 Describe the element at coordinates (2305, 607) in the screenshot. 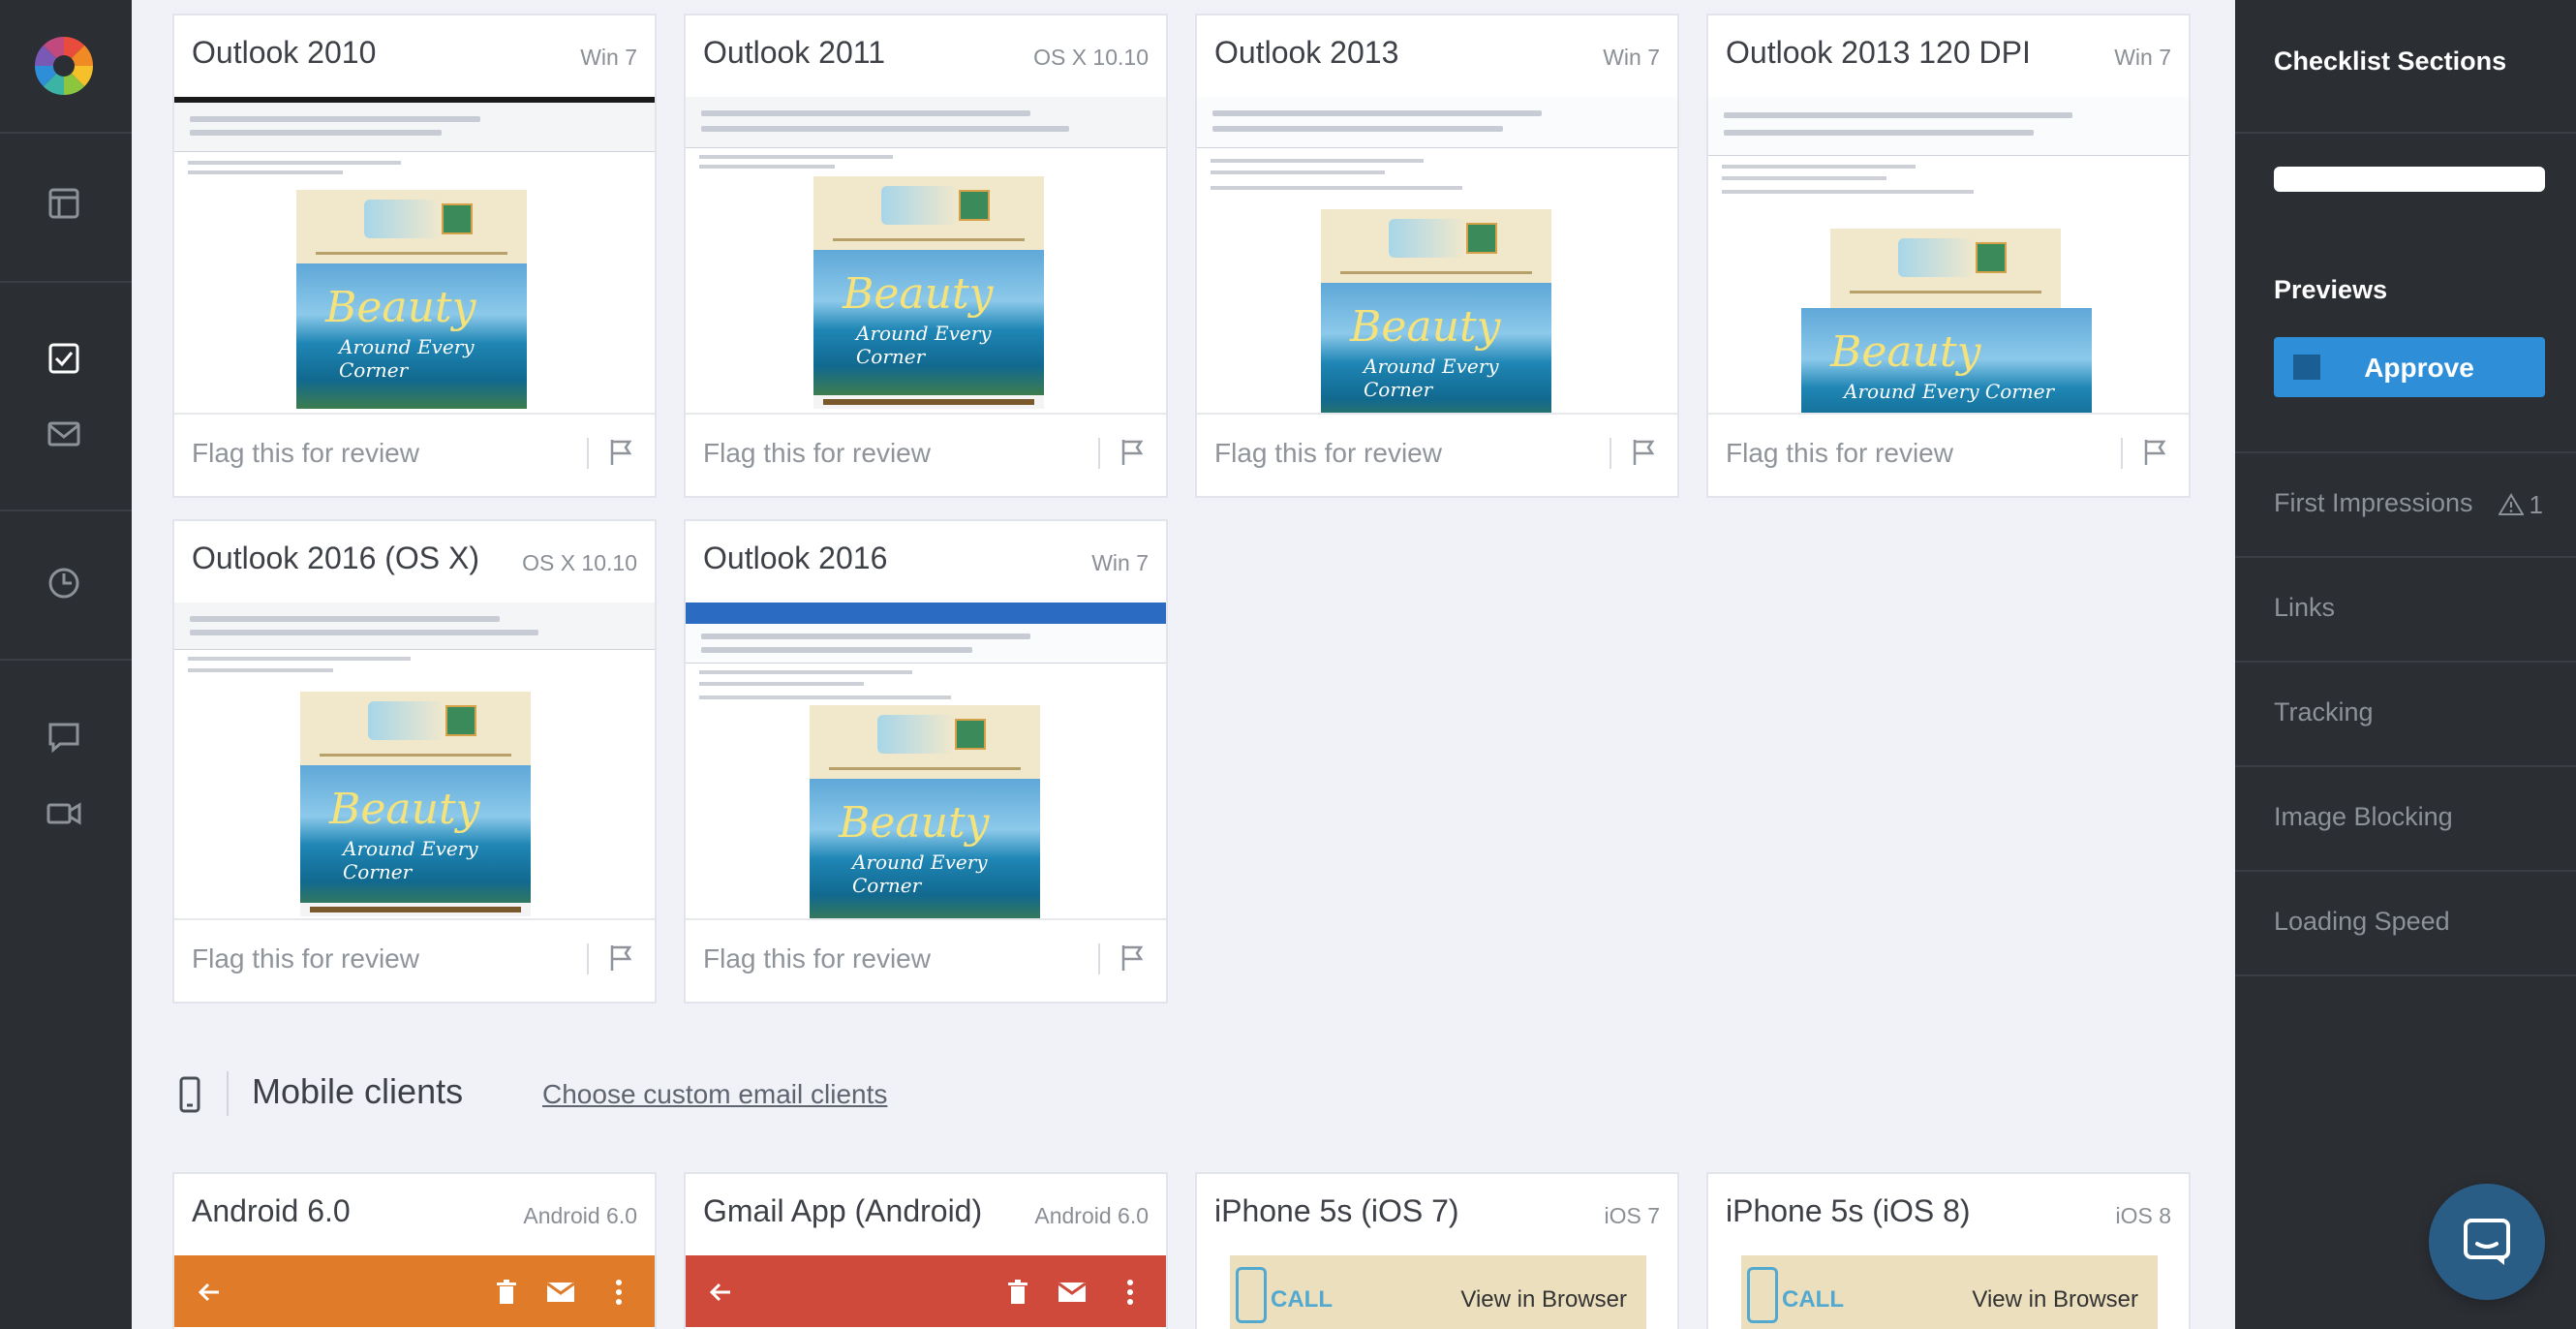

I see `sidebar-item-label: Links` at that location.